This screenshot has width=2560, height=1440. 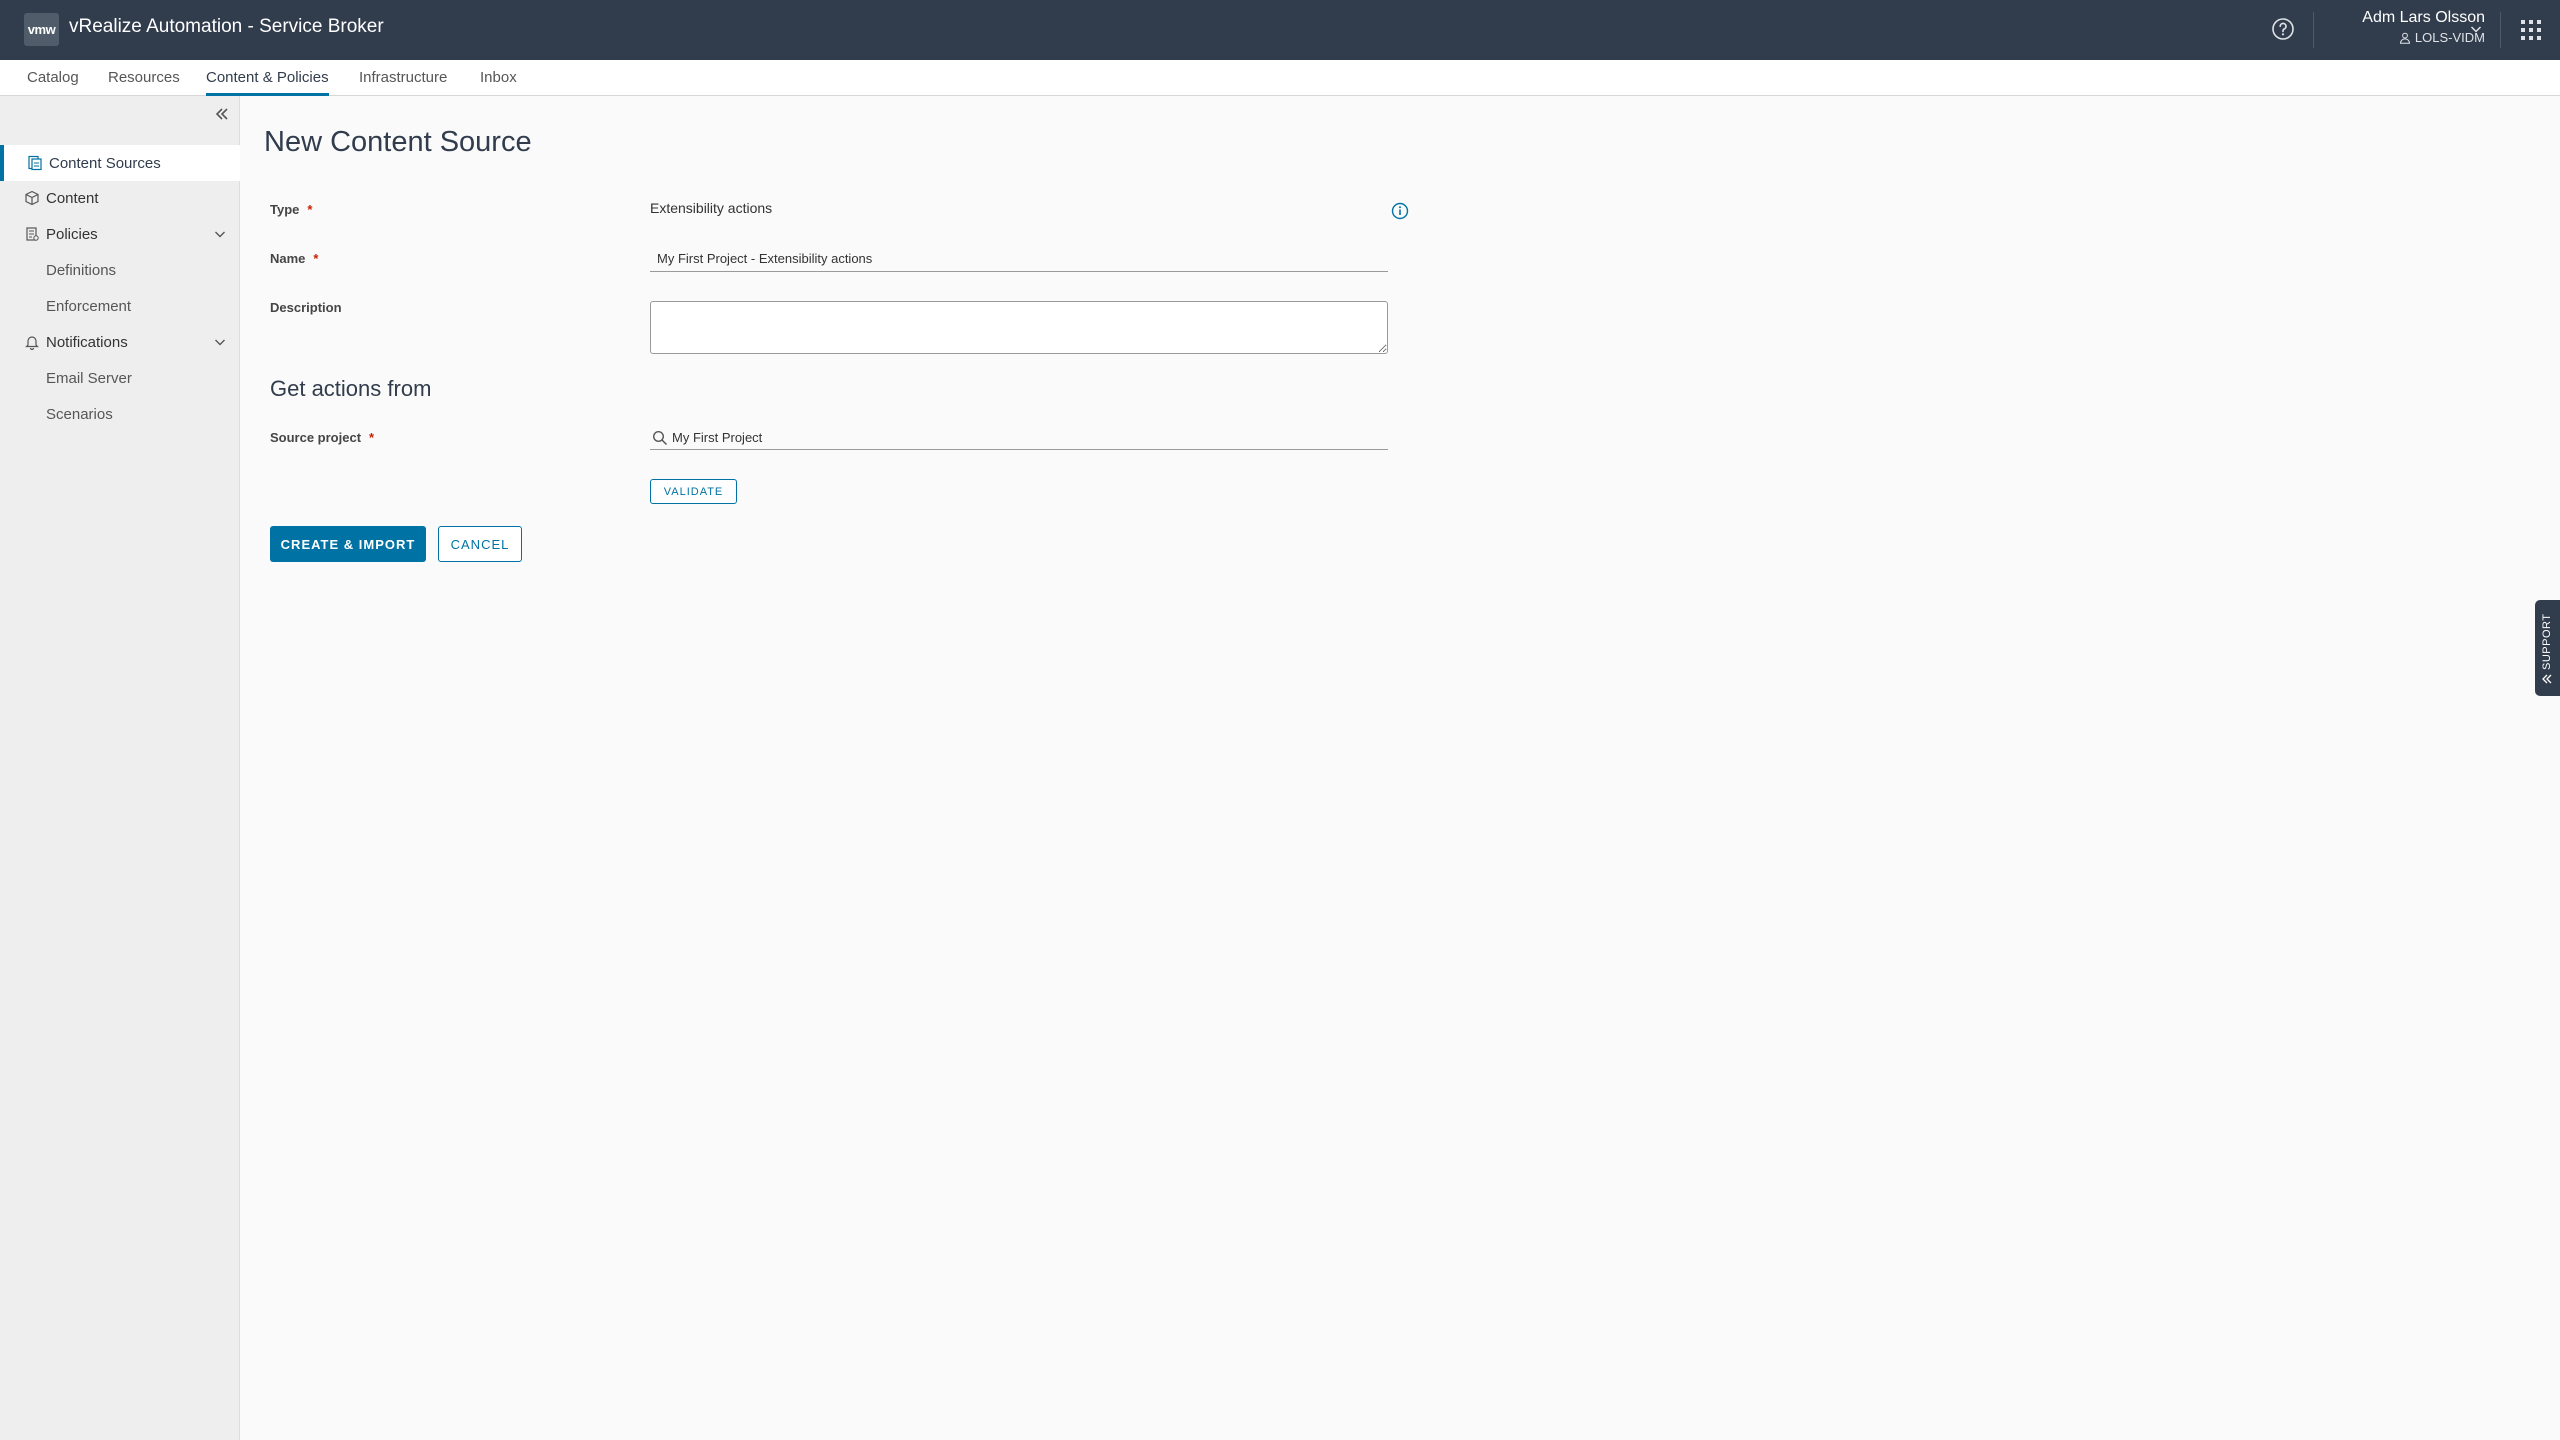 I want to click on type-label-text: Type, so click(x=285, y=209).